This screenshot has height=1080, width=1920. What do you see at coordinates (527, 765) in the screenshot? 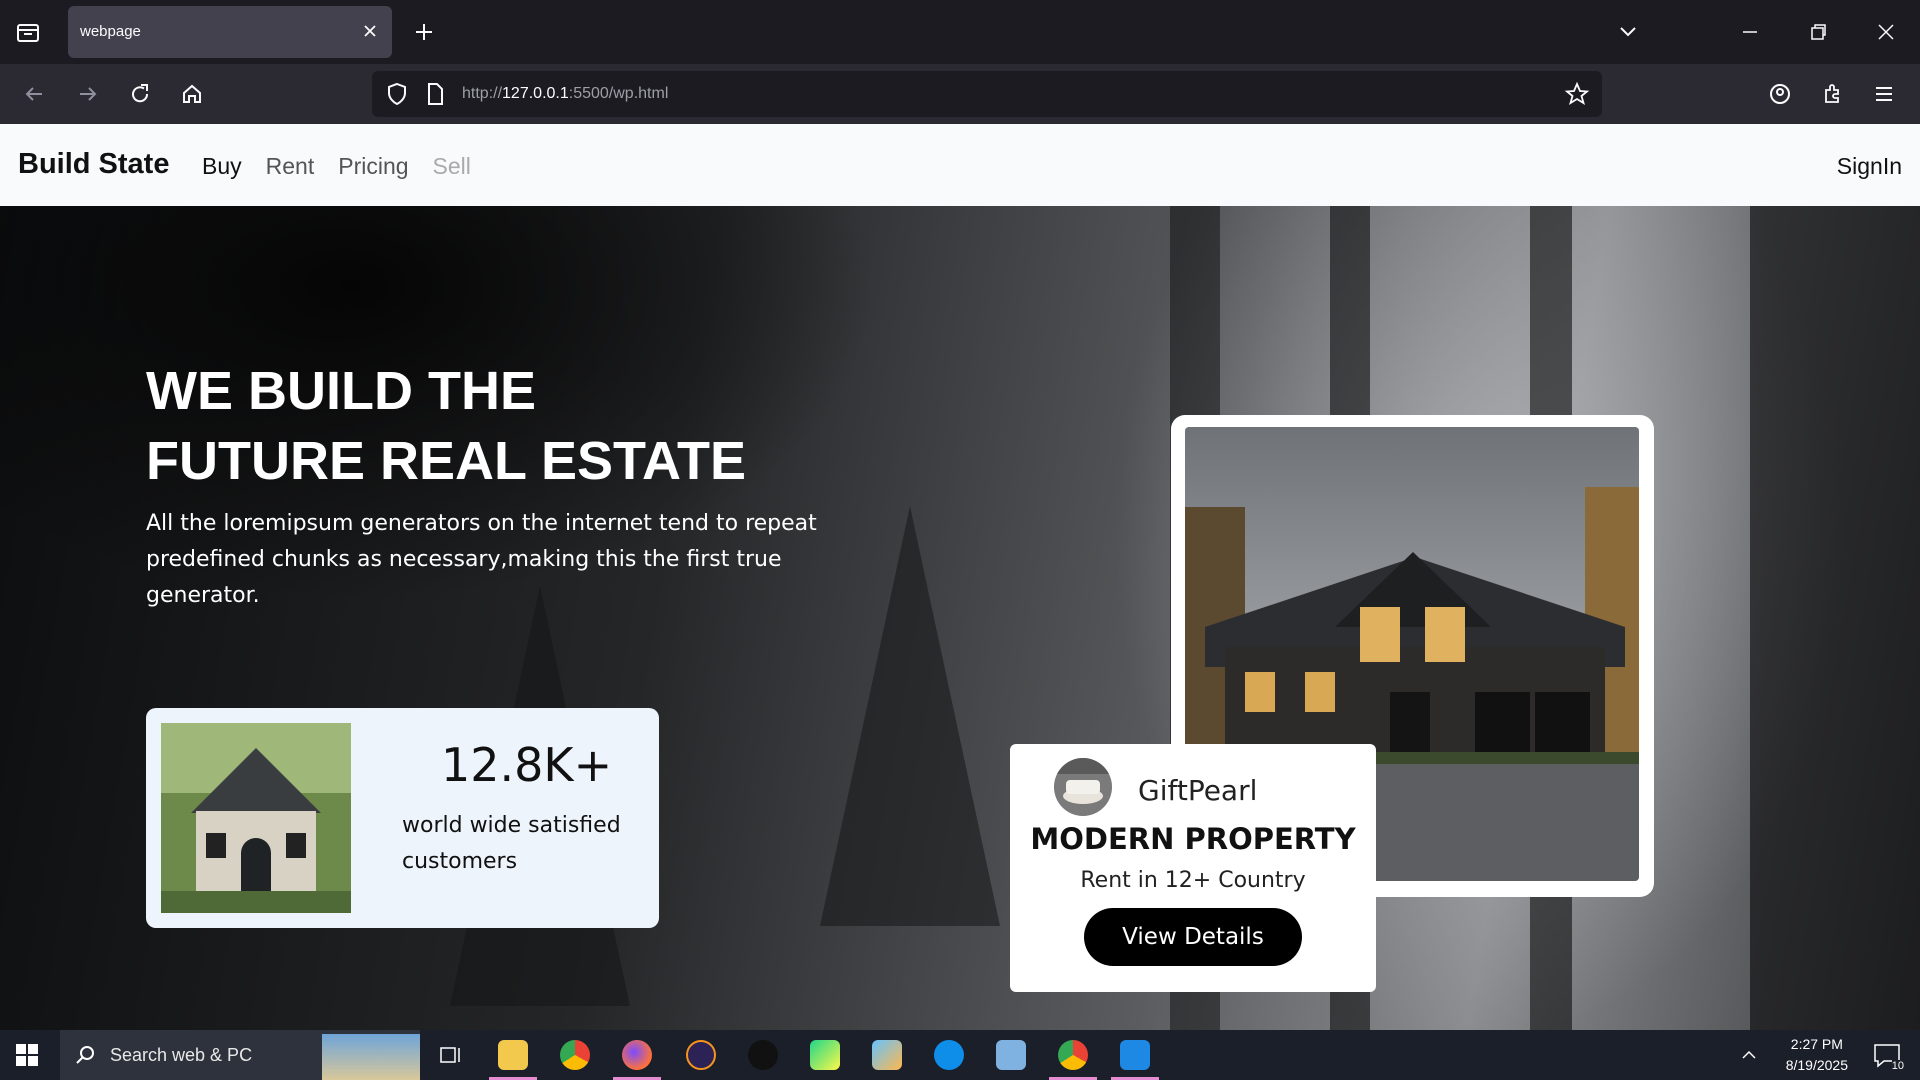
I see `stats-number: 12.8K+` at bounding box center [527, 765].